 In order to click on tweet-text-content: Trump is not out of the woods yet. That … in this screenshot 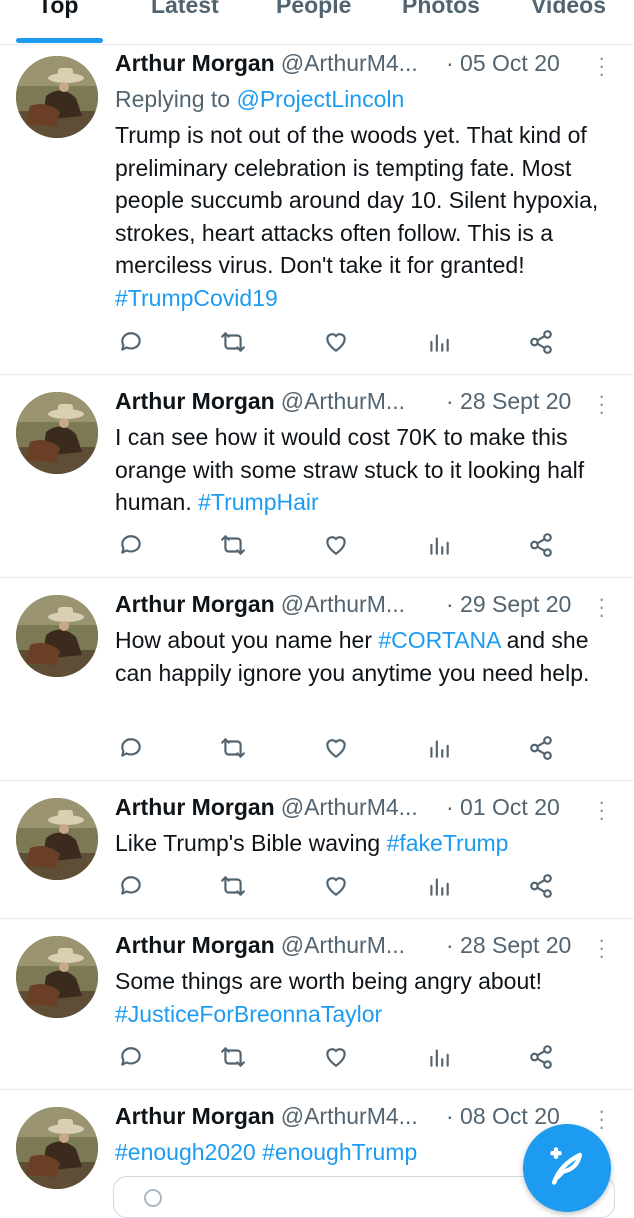, I will do `click(357, 200)`.